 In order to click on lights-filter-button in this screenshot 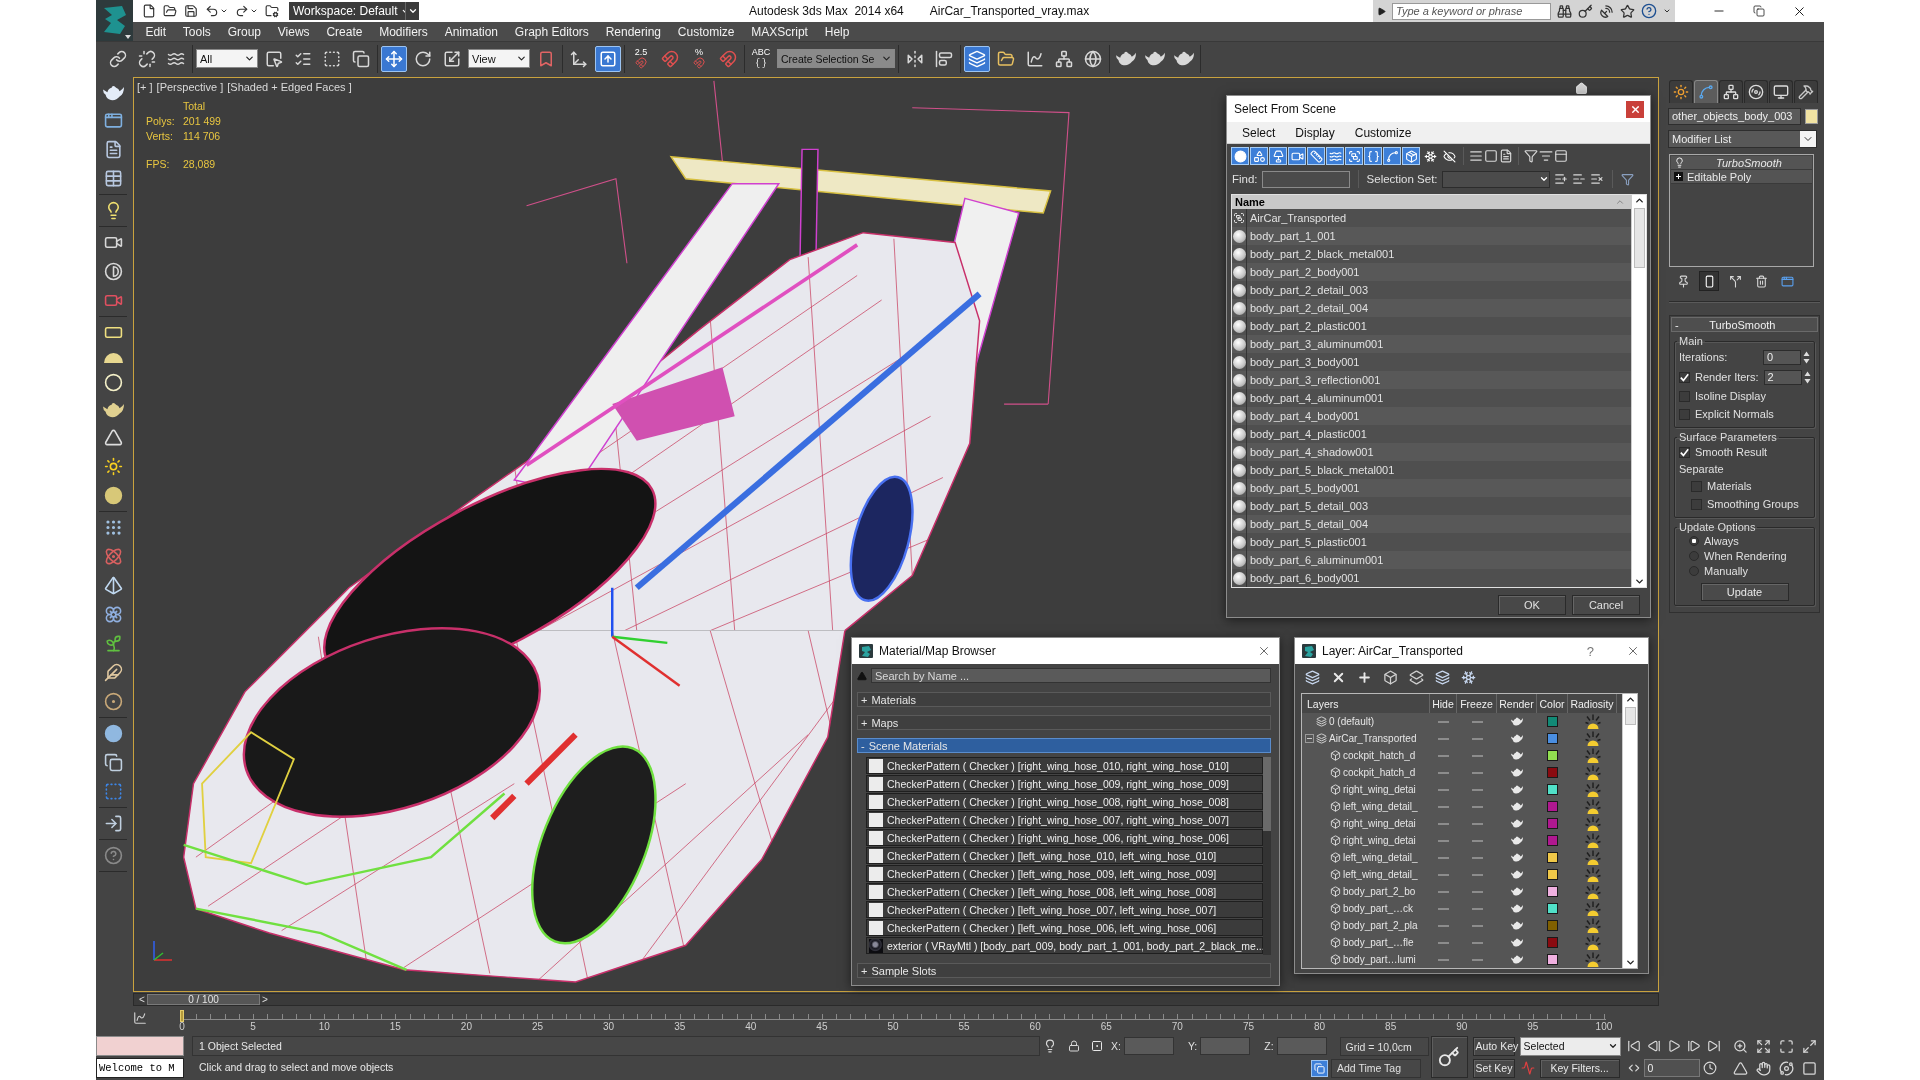, I will do `click(1278, 156)`.